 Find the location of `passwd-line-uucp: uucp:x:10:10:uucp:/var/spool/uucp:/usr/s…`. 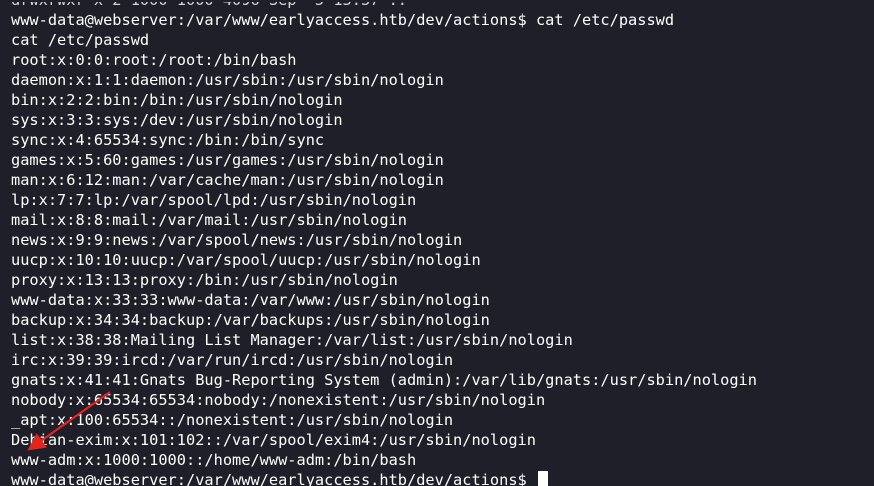

passwd-line-uucp: uucp:x:10:10:uucp:/var/spool/uucp:/usr/s… is located at coordinates (246, 260).